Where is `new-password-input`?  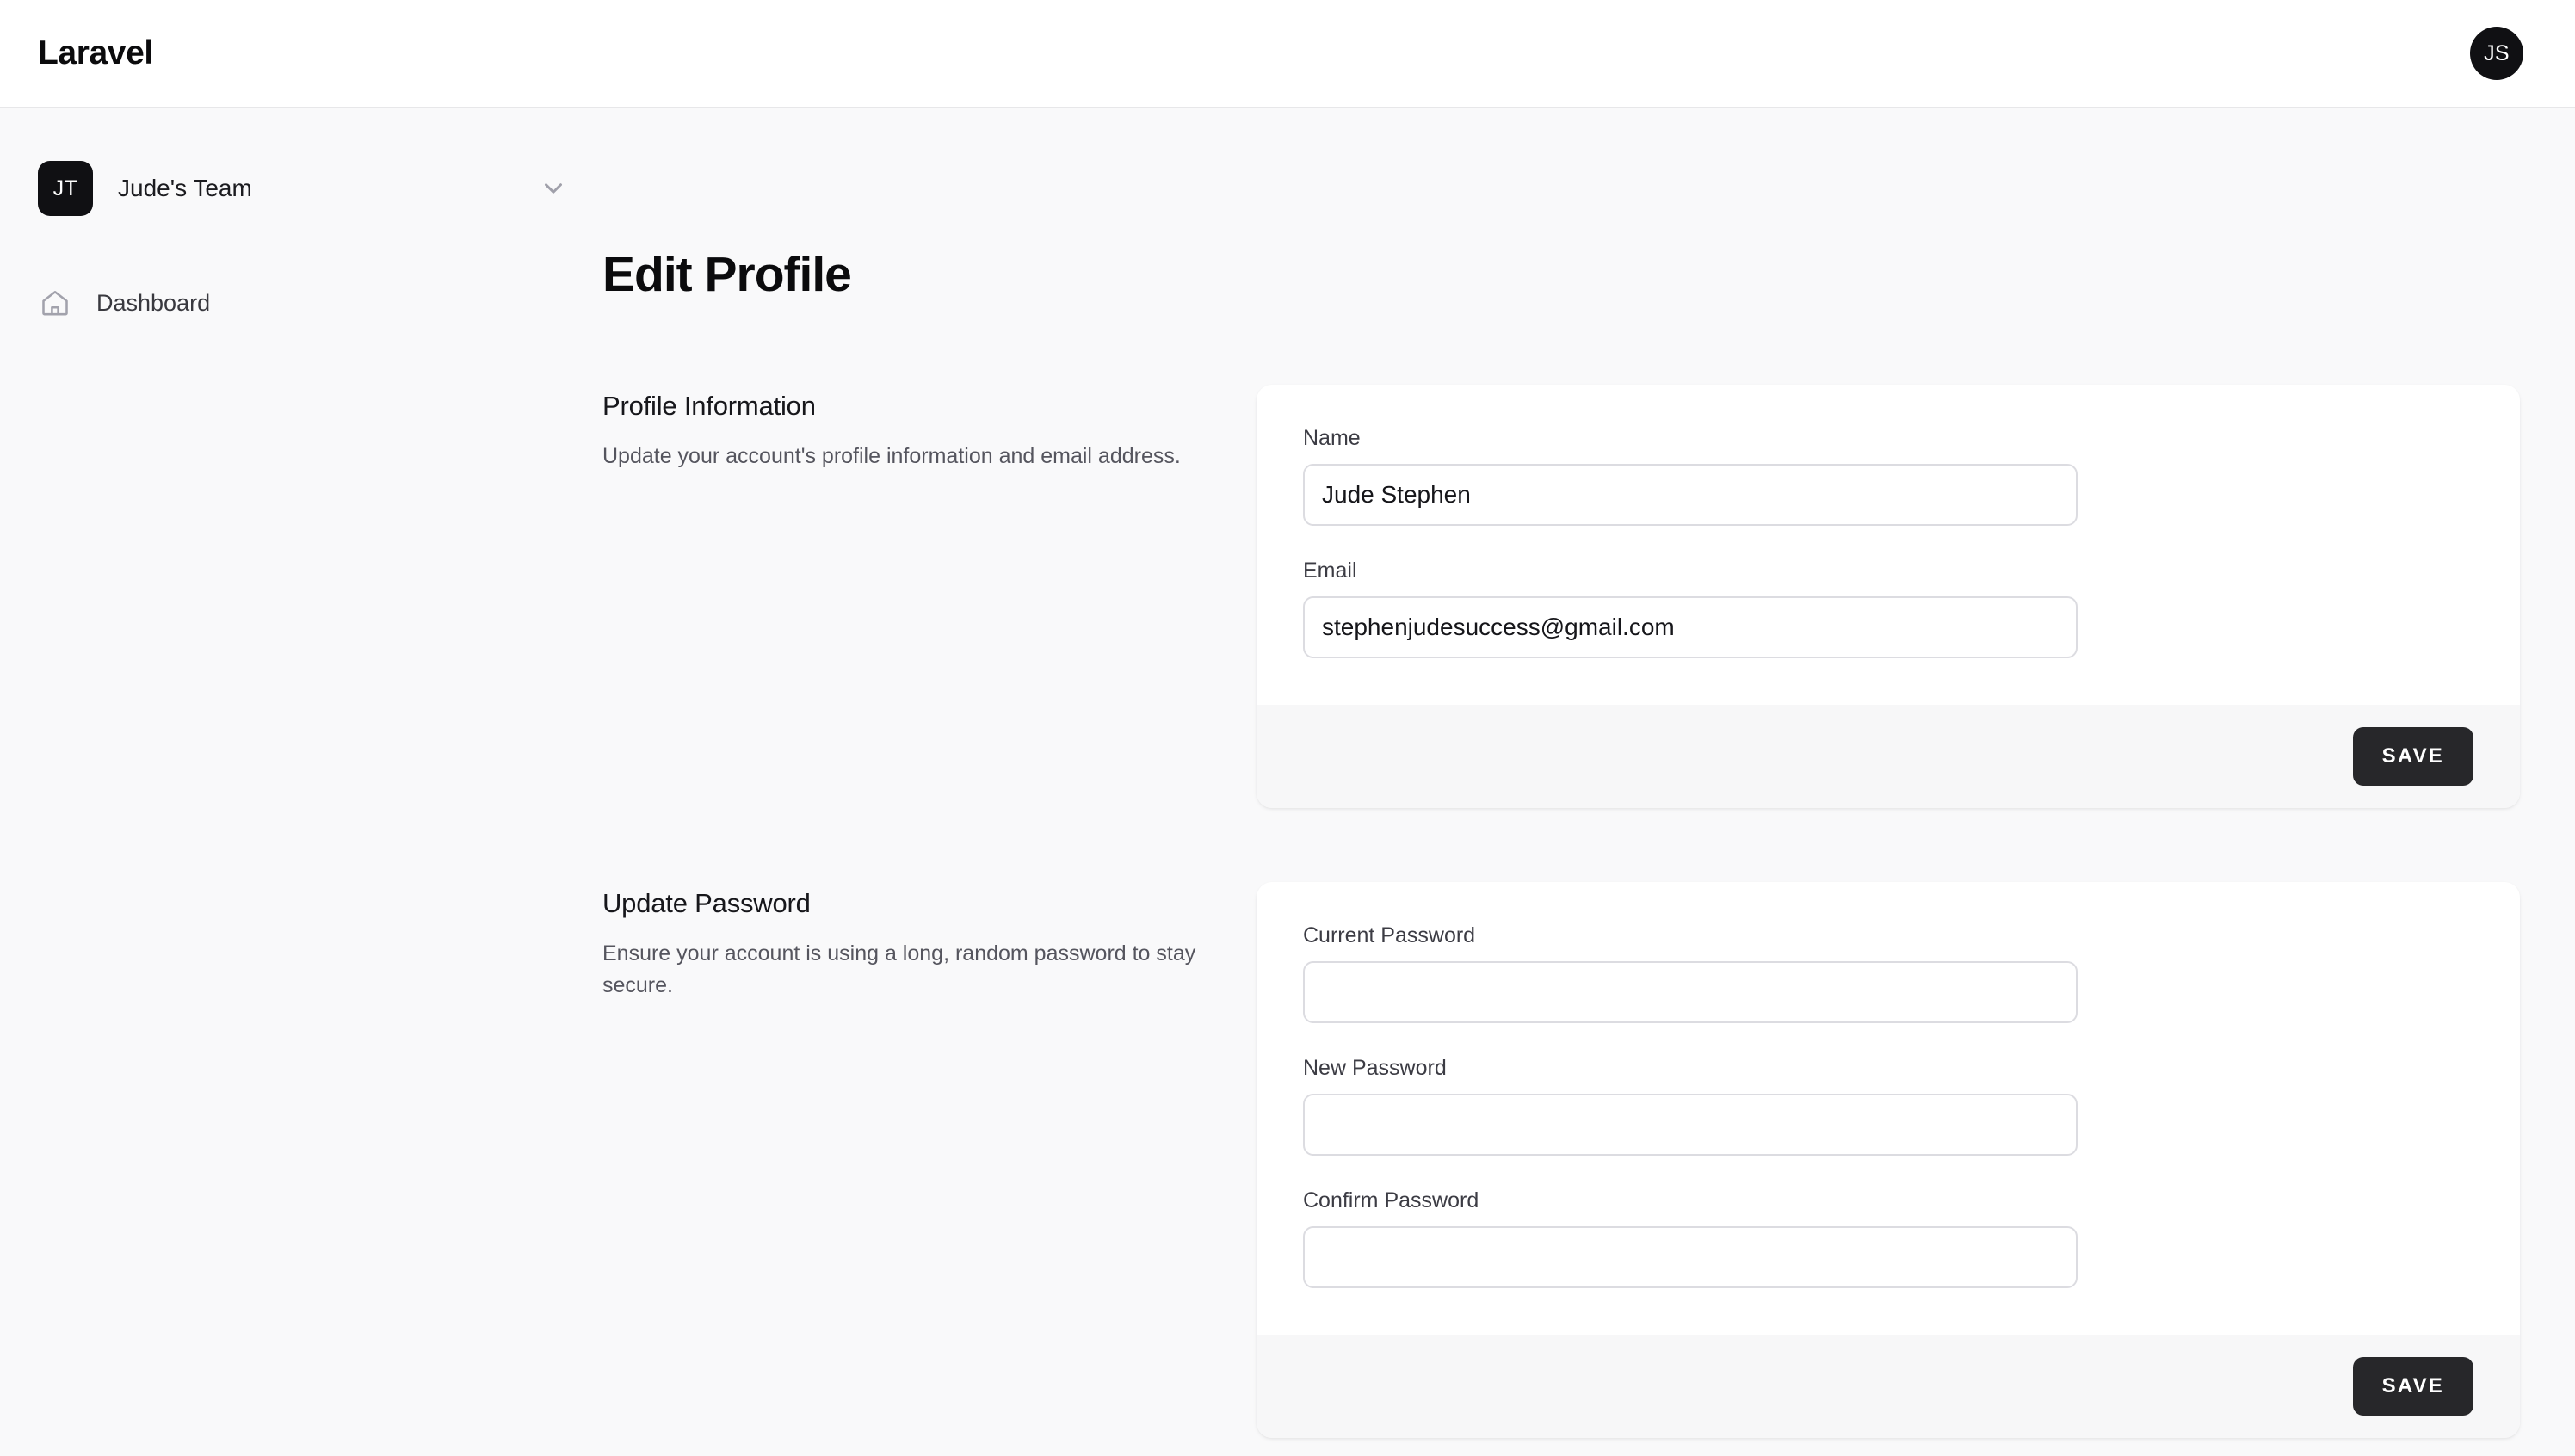 new-password-input is located at coordinates (1690, 1125).